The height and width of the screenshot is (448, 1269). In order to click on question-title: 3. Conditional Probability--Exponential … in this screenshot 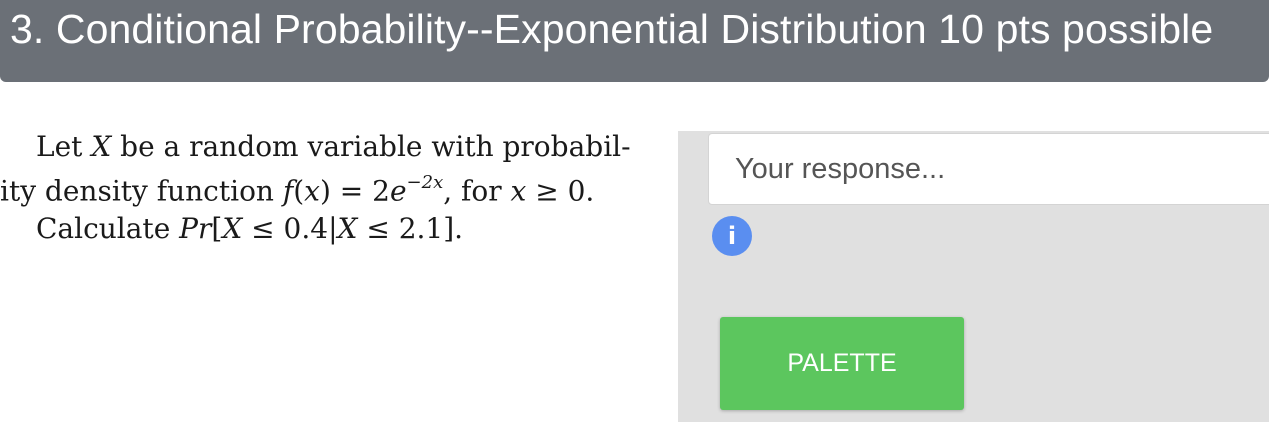, I will do `click(612, 29)`.